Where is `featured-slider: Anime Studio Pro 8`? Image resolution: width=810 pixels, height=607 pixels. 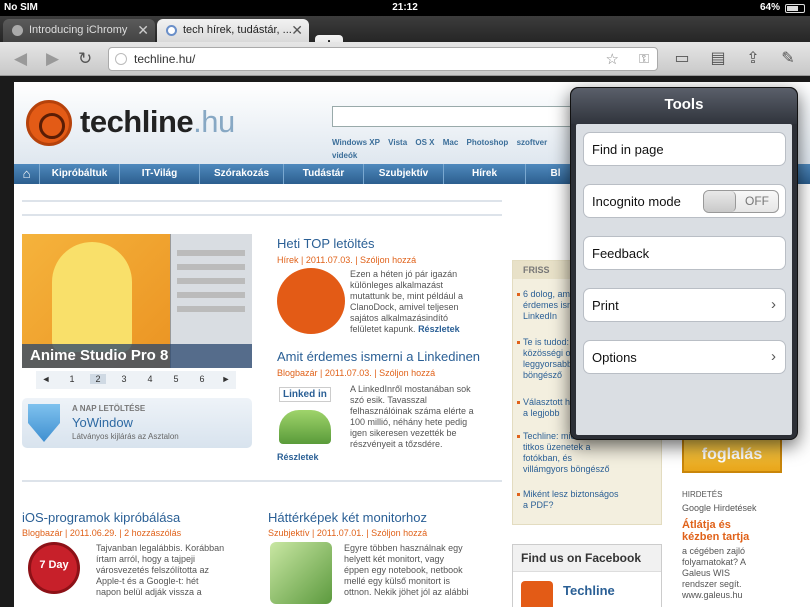
featured-slider: Anime Studio Pro 8 is located at coordinates (137, 301).